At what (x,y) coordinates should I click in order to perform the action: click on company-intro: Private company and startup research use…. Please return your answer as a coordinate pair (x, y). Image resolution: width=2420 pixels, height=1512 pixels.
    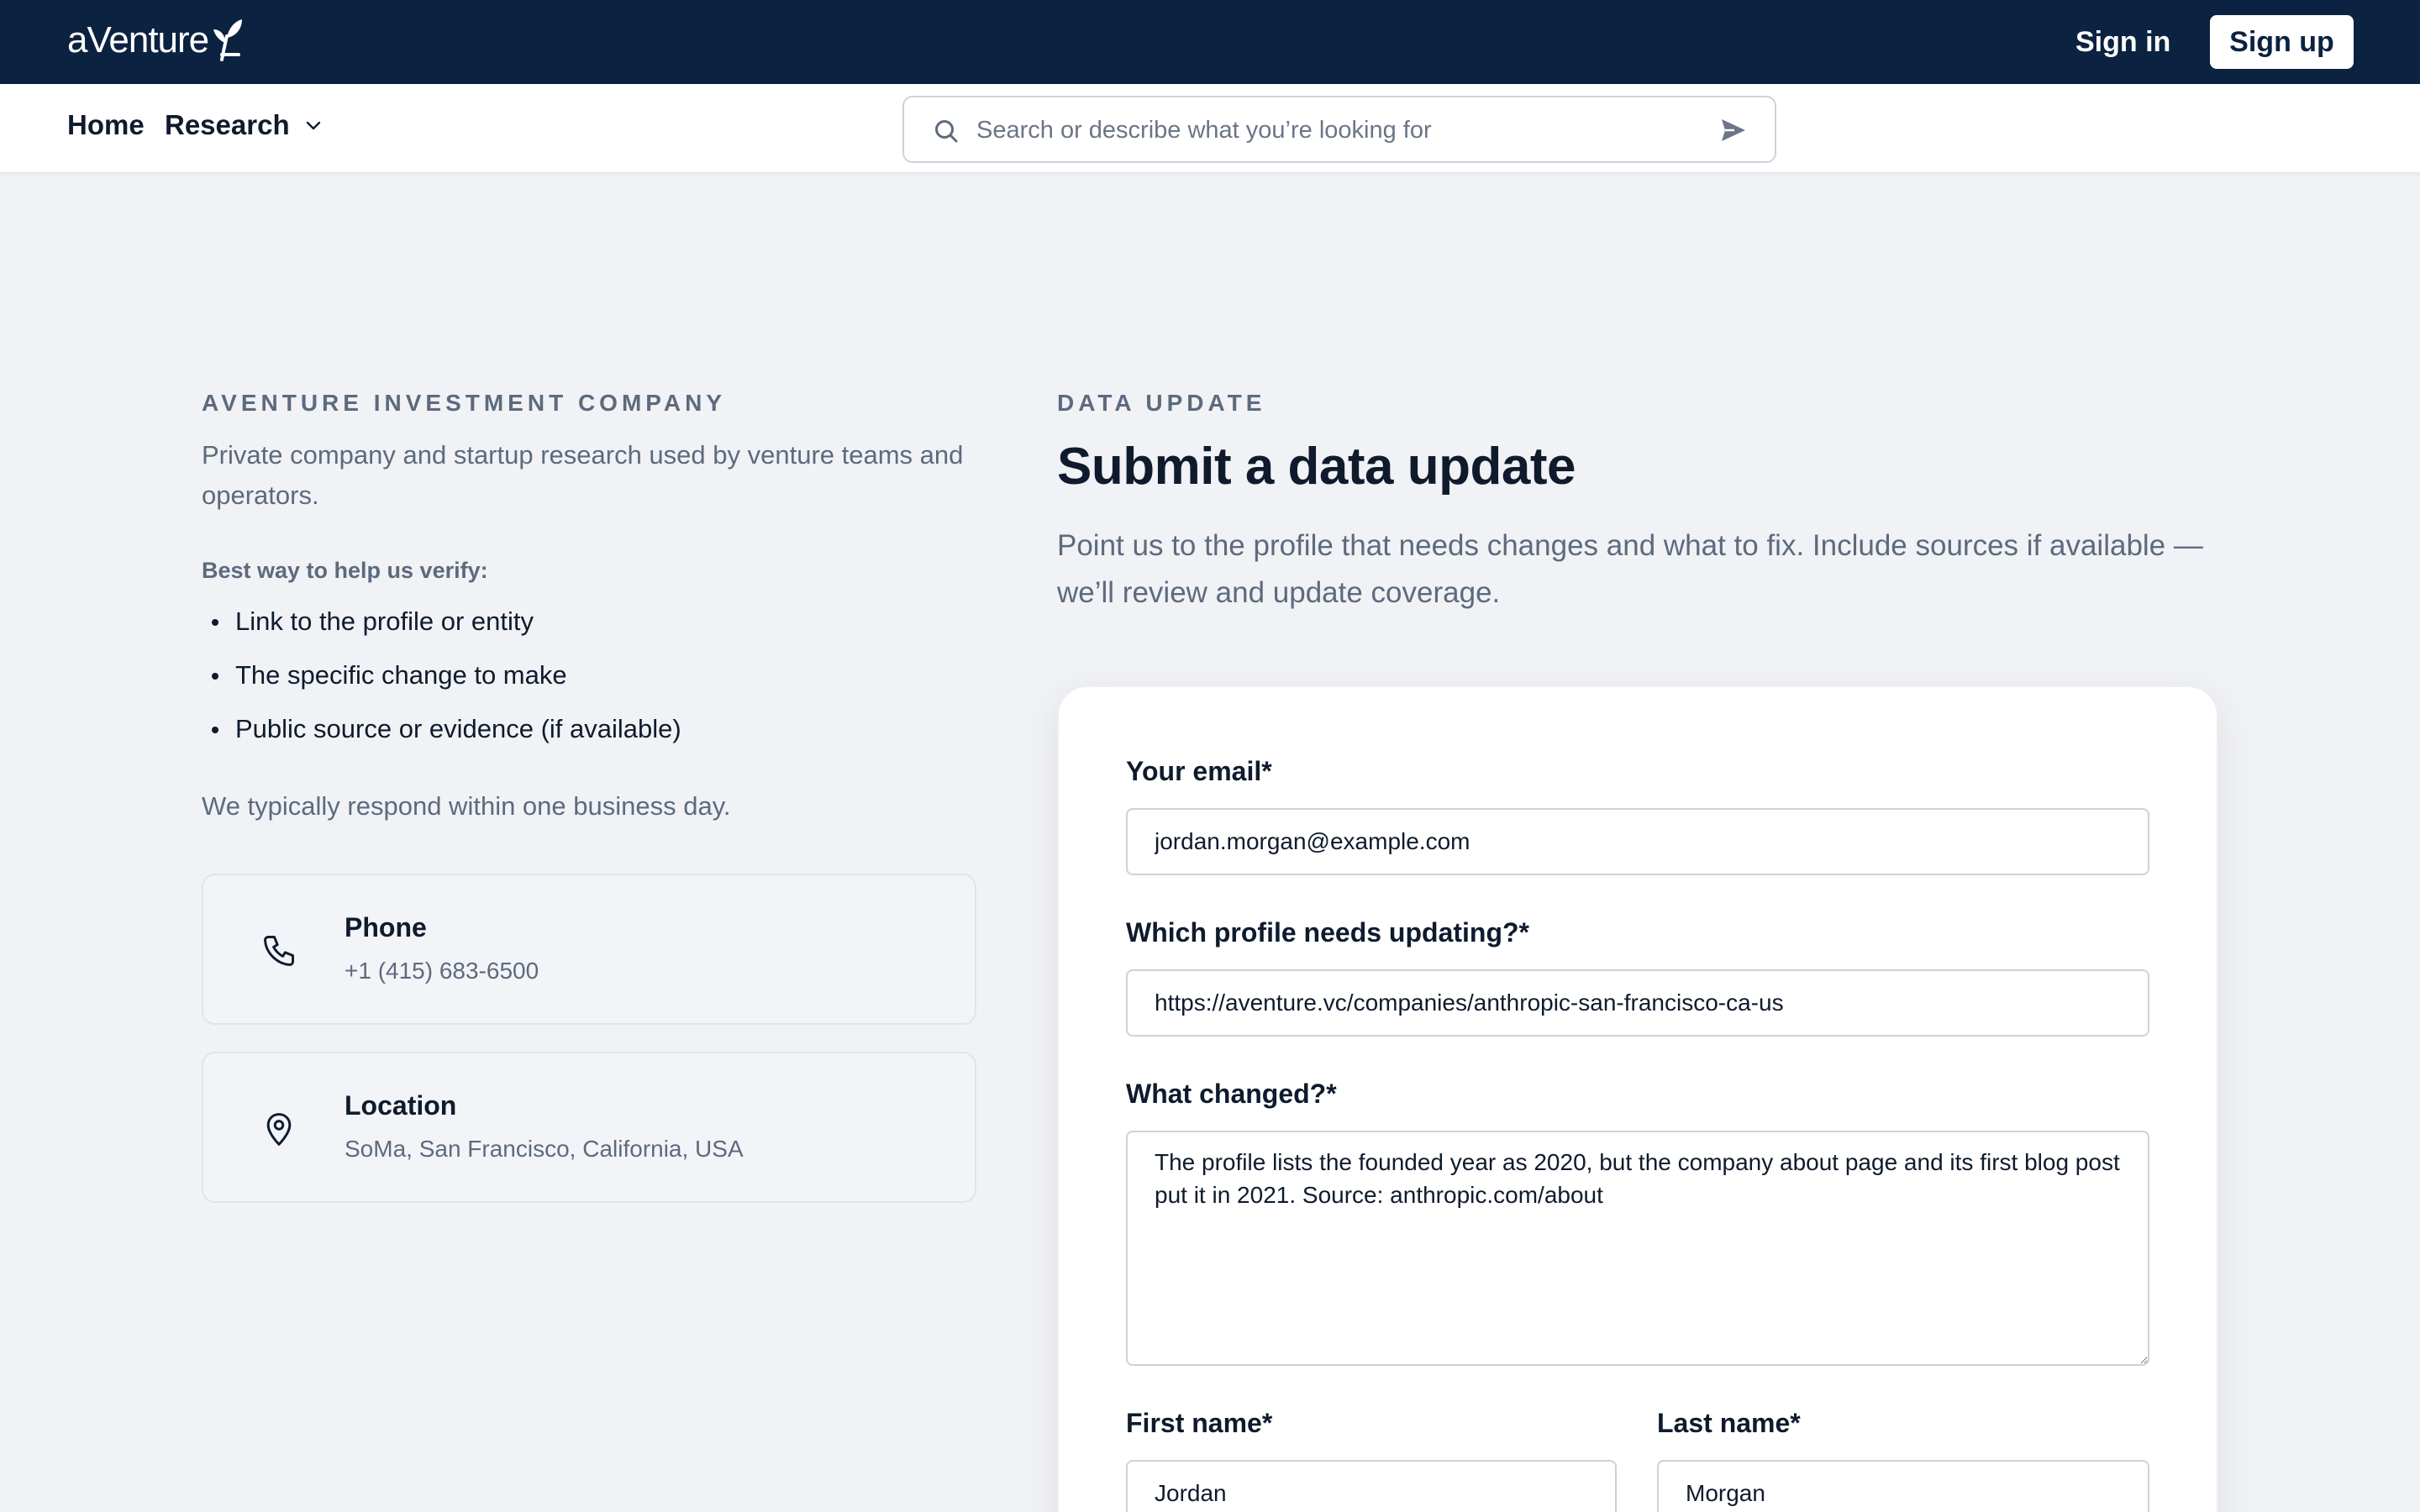
    Looking at the image, I should click on (583, 475).